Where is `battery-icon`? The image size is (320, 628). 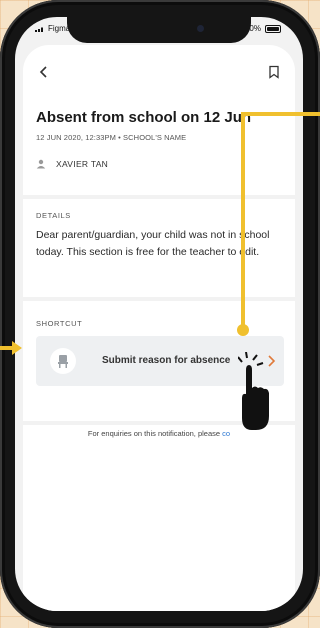 battery-icon is located at coordinates (273, 28).